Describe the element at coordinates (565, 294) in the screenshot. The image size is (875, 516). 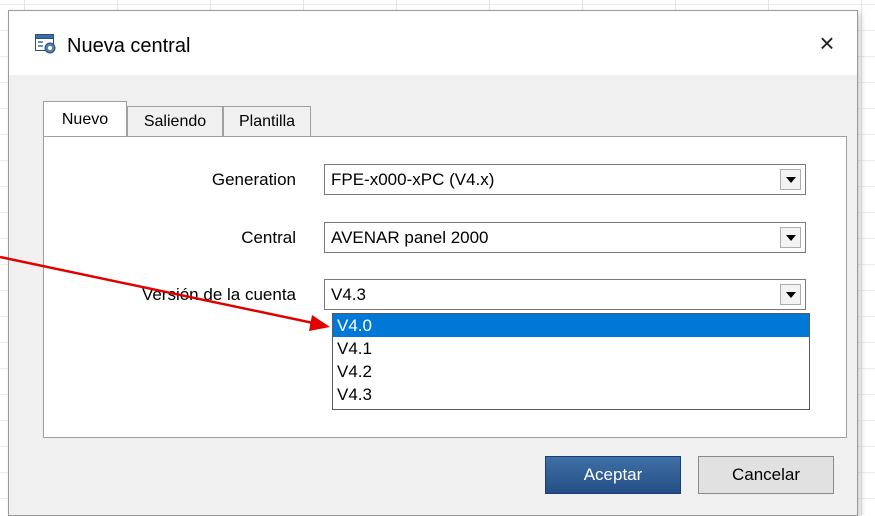
I see `version-select: V4.3` at that location.